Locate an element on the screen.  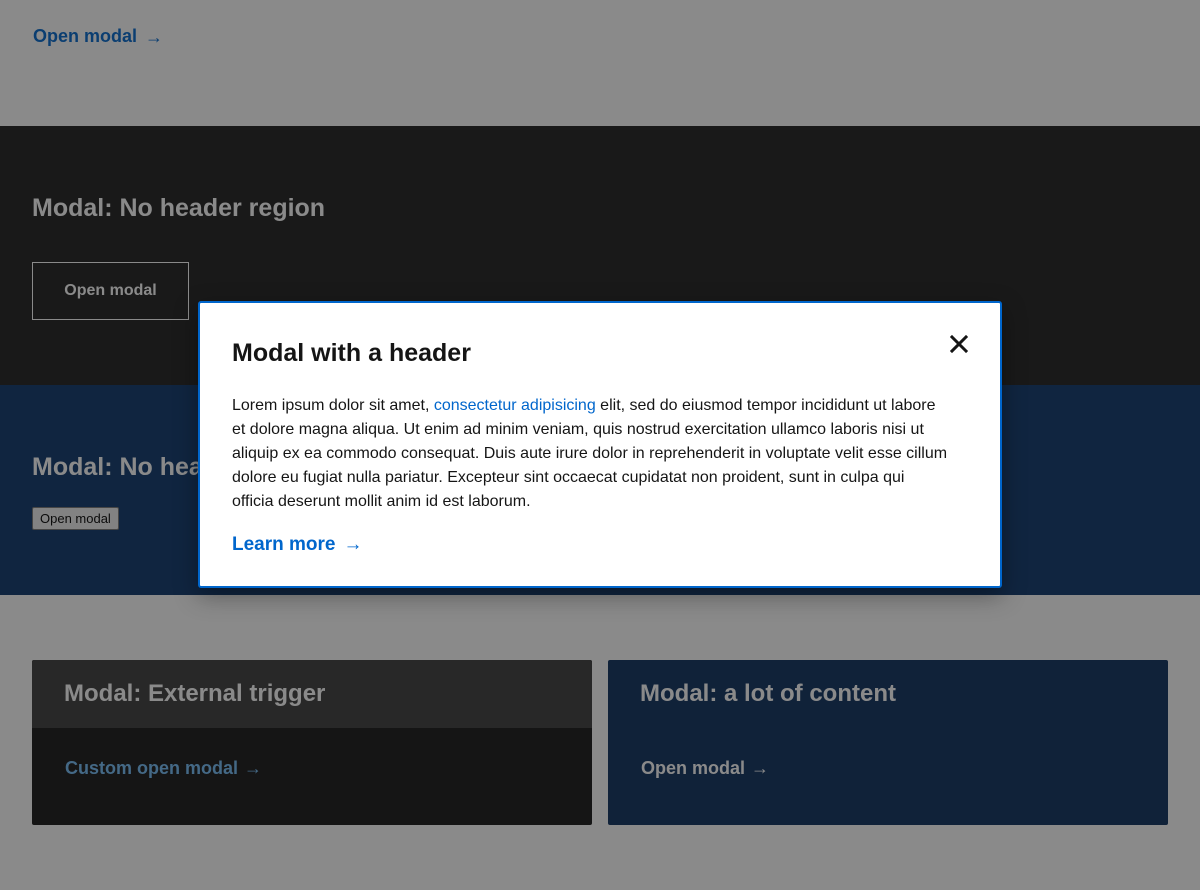
close-icon is located at coordinates (959, 344).